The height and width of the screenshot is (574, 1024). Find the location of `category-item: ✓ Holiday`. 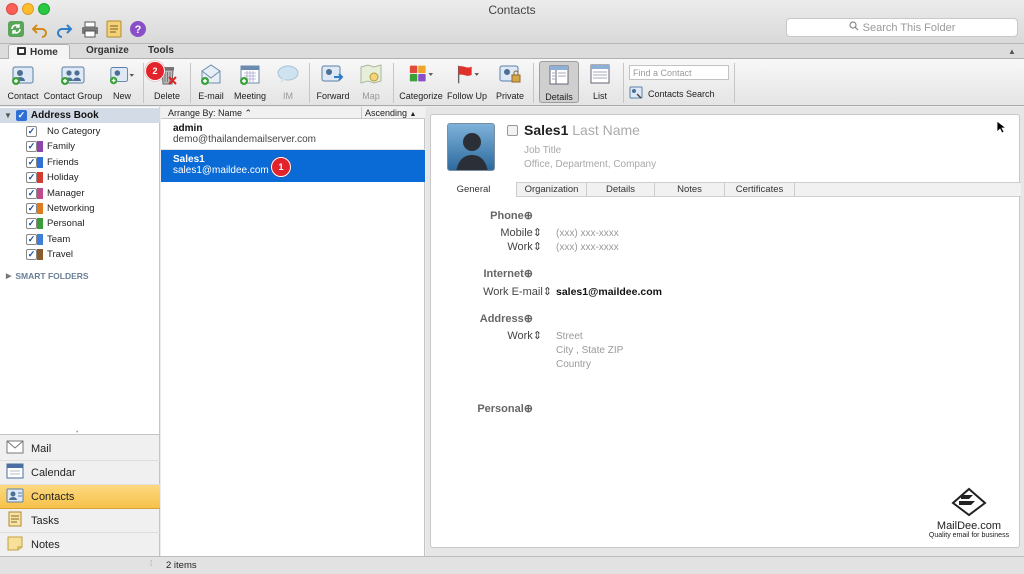

category-item: ✓ Holiday is located at coordinates (52, 177).